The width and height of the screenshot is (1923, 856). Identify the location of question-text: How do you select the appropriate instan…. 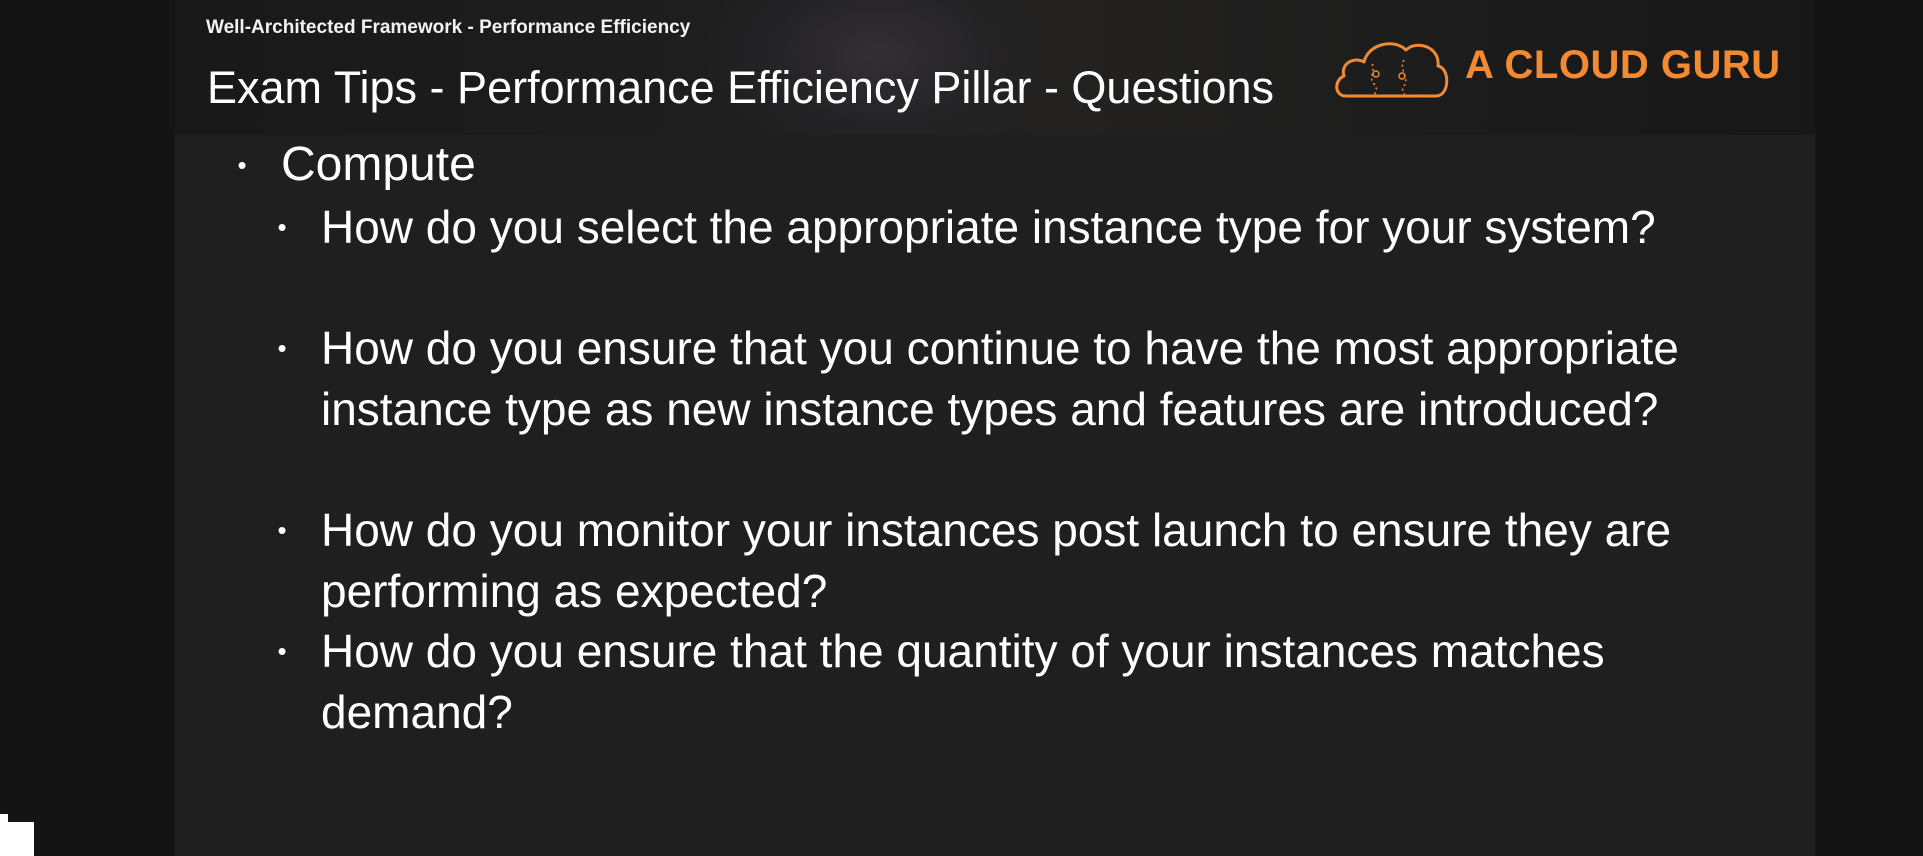
(988, 227).